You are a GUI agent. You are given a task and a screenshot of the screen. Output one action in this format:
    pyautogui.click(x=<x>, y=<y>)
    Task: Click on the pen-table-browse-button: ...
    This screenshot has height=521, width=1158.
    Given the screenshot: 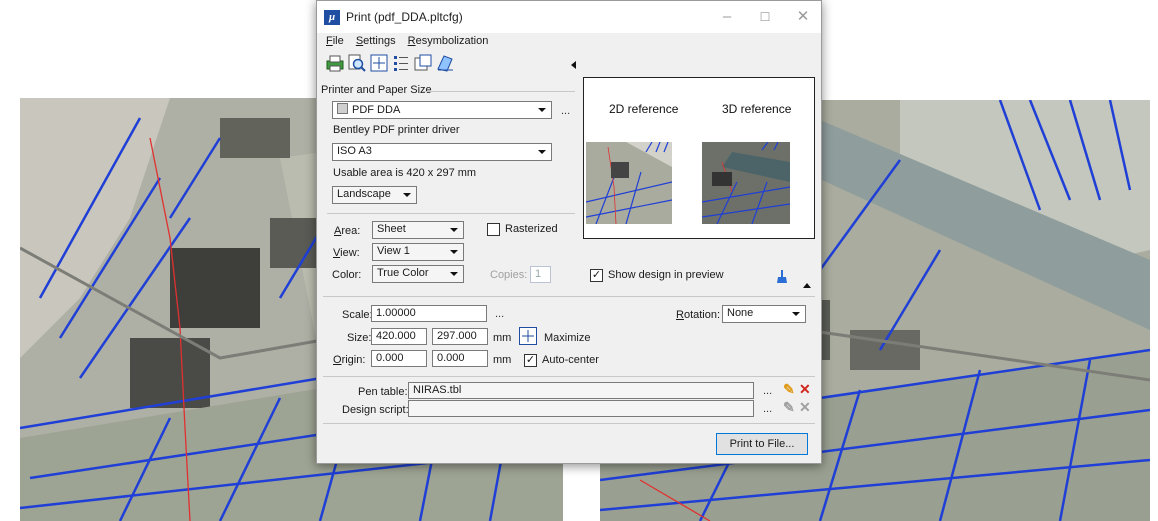 What is the action you would take?
    pyautogui.click(x=767, y=391)
    